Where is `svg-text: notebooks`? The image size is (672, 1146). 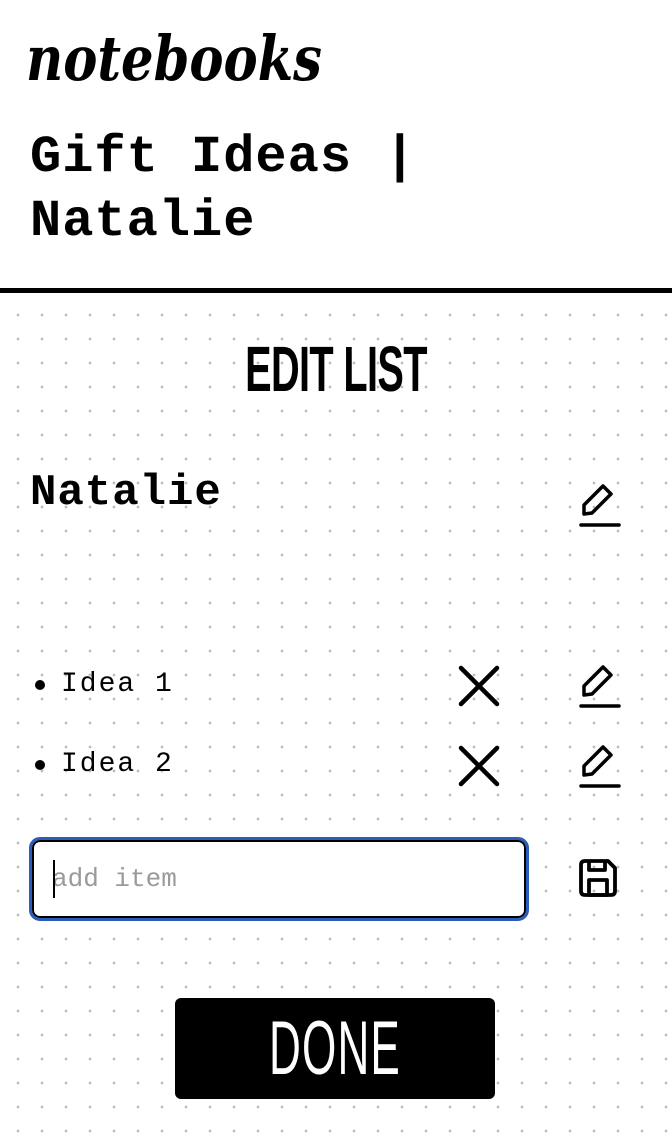 svg-text: notebooks is located at coordinates (174, 58).